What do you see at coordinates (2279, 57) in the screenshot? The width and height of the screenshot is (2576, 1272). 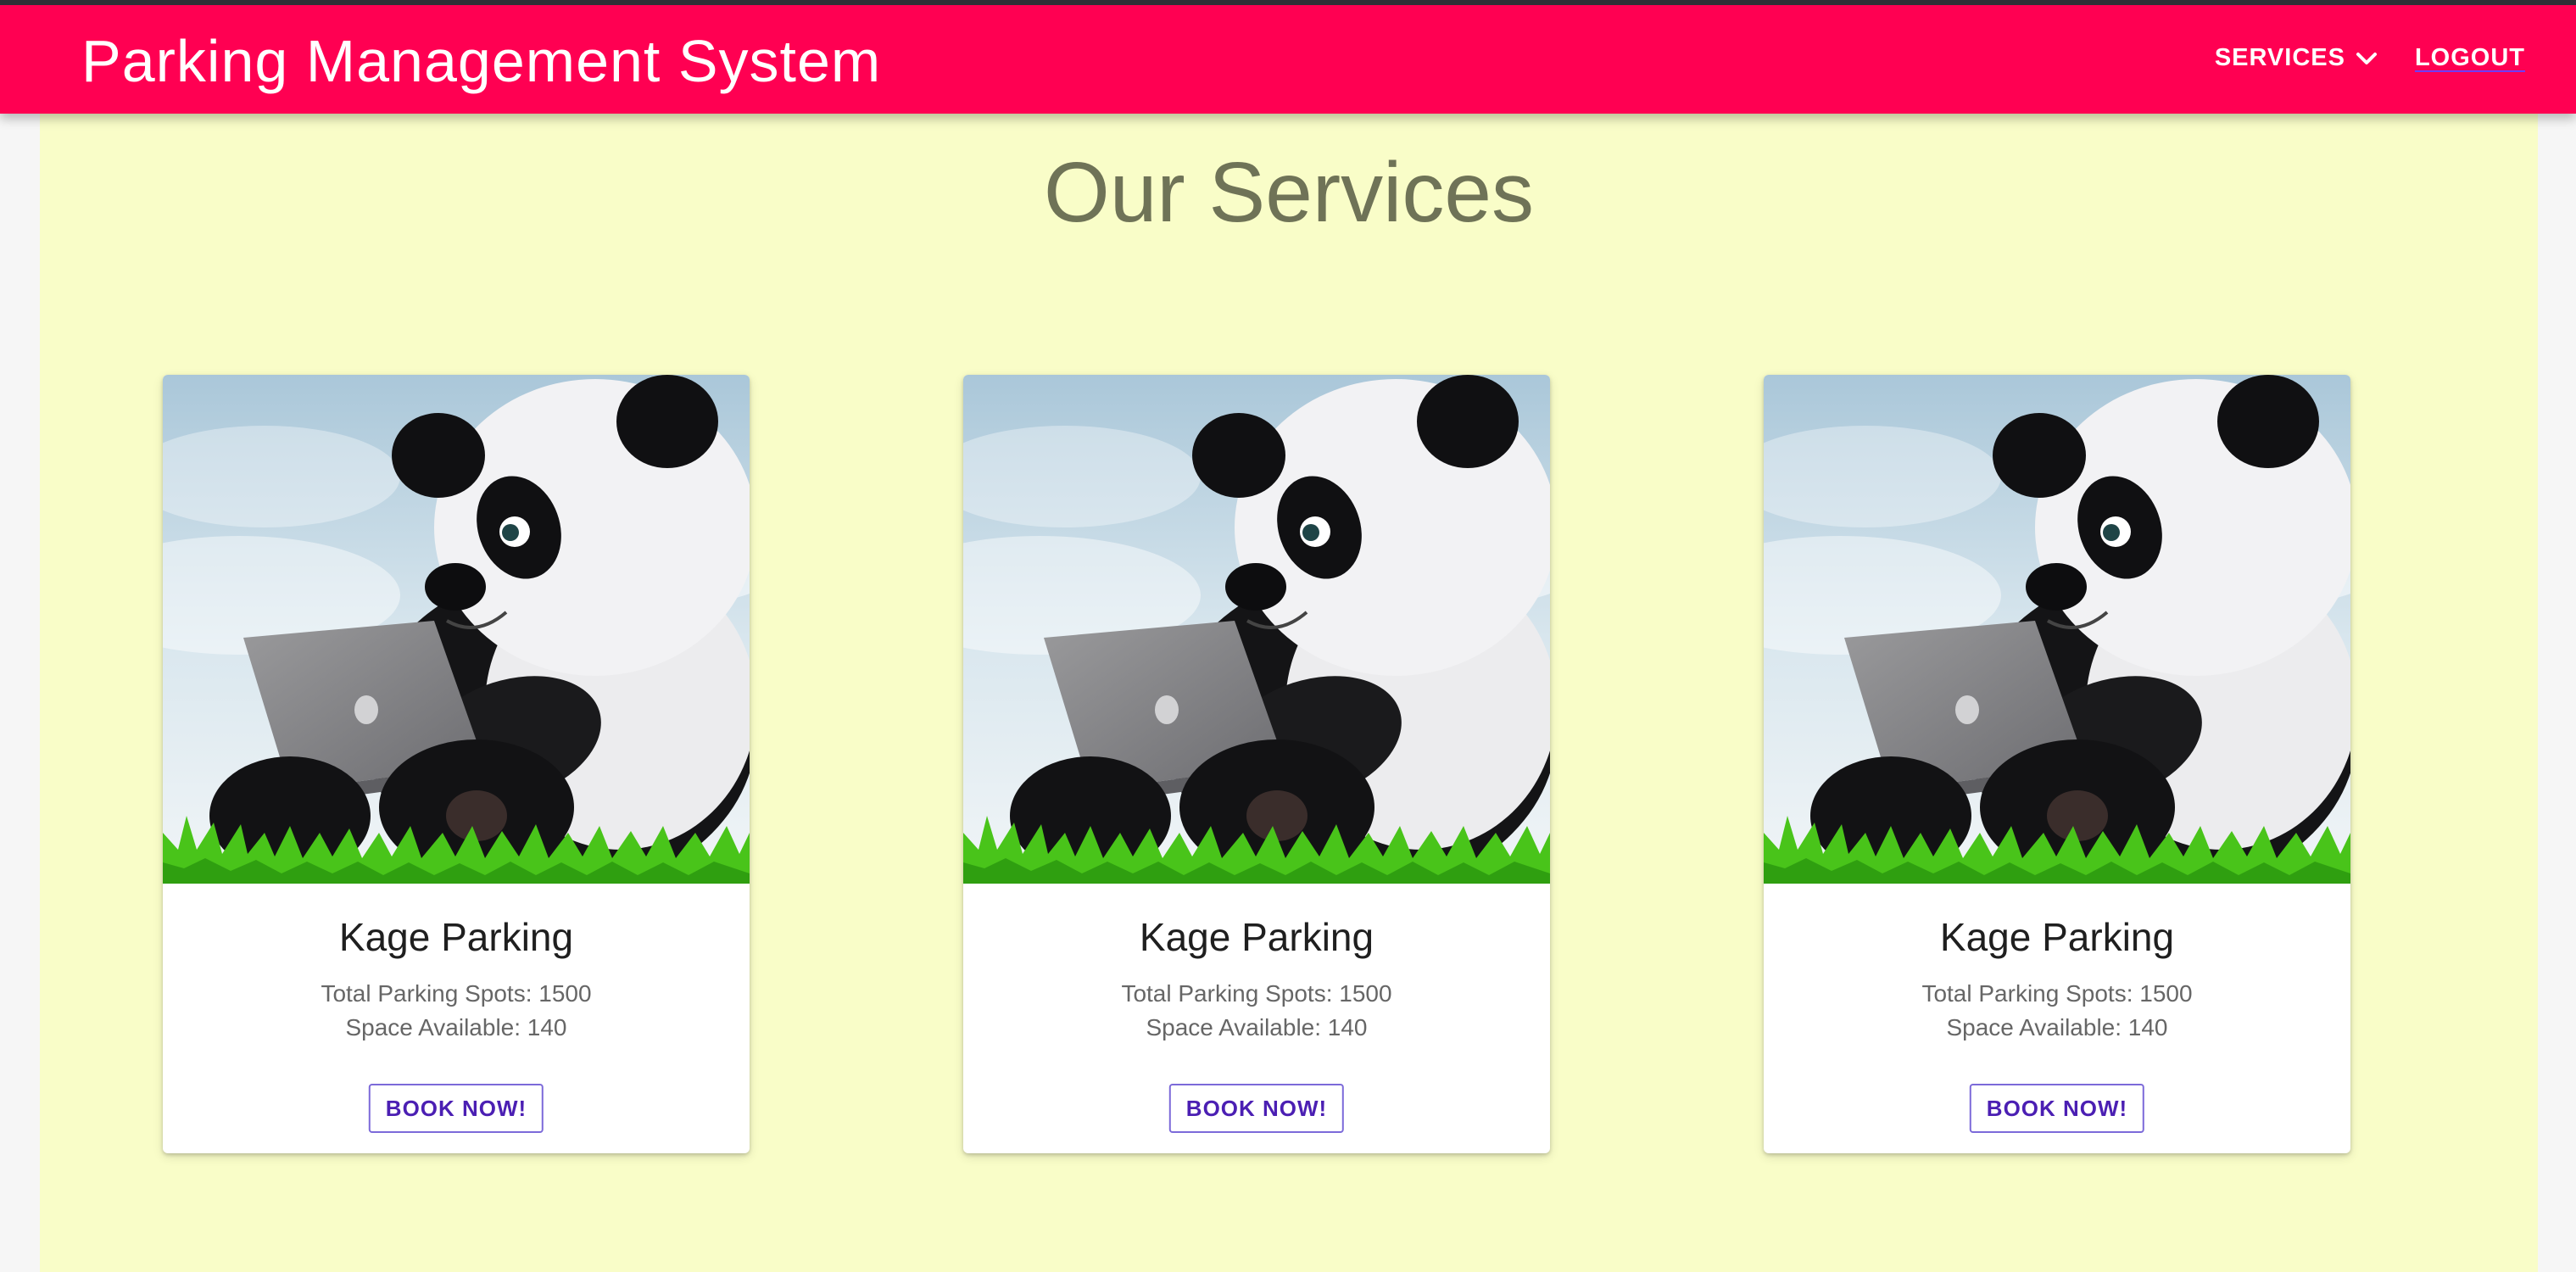 I see `services-label: SERVICES` at bounding box center [2279, 57].